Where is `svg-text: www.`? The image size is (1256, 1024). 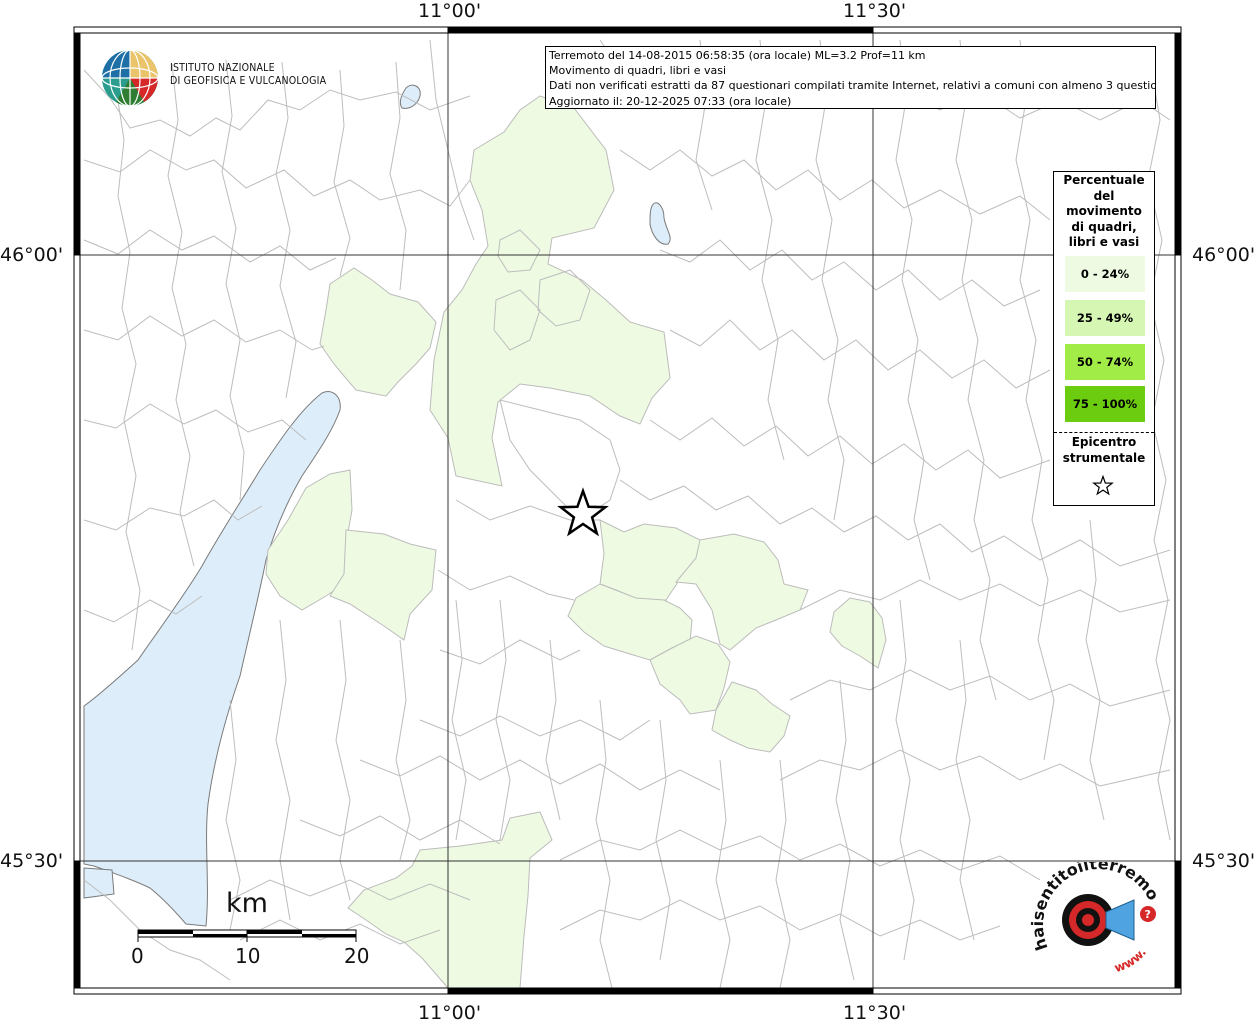
svg-text: www. is located at coordinates (1131, 958).